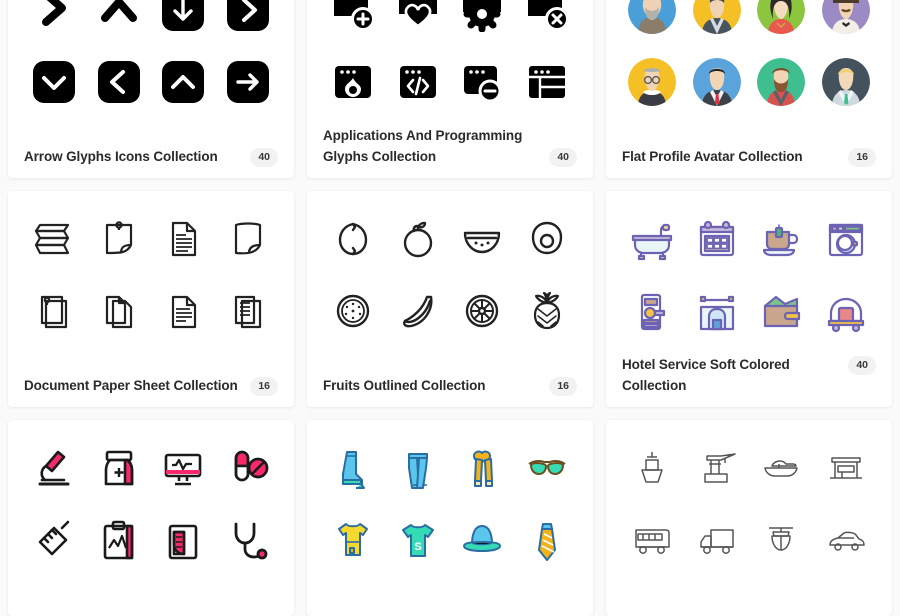 This screenshot has width=900, height=616. I want to click on window-add-icon, so click(353, 21).